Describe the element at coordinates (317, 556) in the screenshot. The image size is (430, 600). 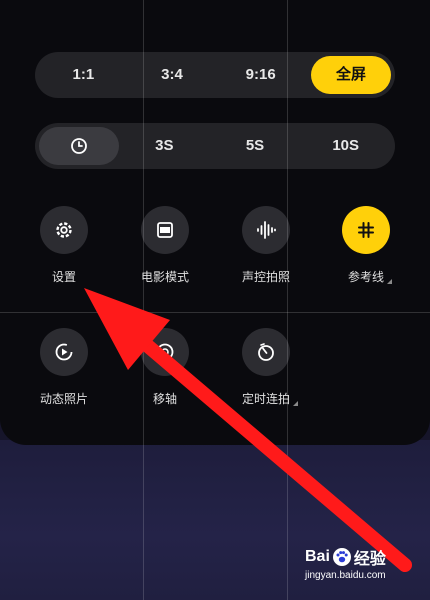
I see `watermark-brand-a: Bai` at that location.